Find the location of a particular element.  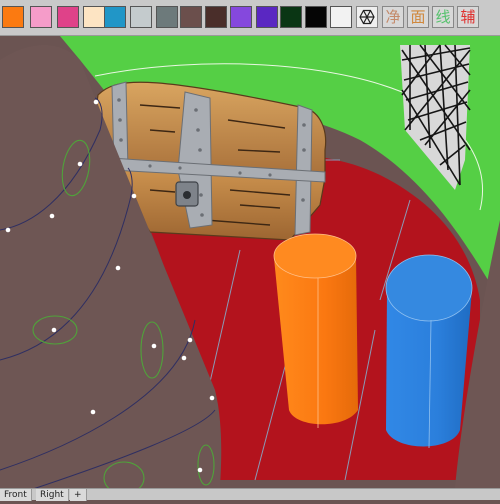

mesh-icon is located at coordinates (367, 17).